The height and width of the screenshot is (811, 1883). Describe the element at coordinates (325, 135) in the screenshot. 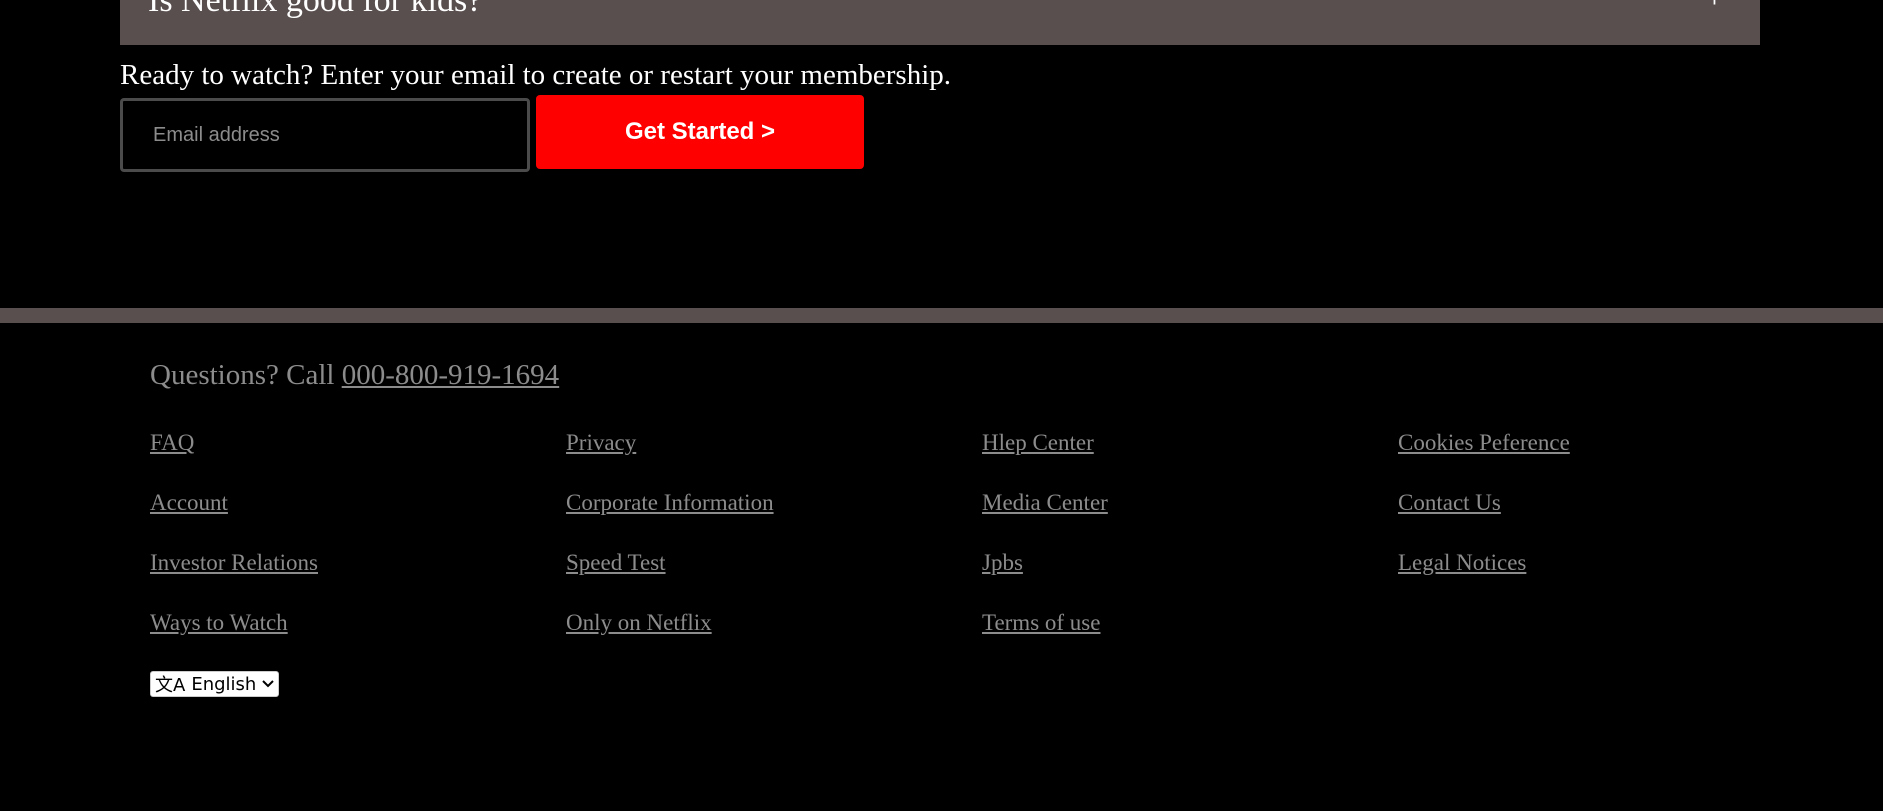

I see `email-input` at that location.